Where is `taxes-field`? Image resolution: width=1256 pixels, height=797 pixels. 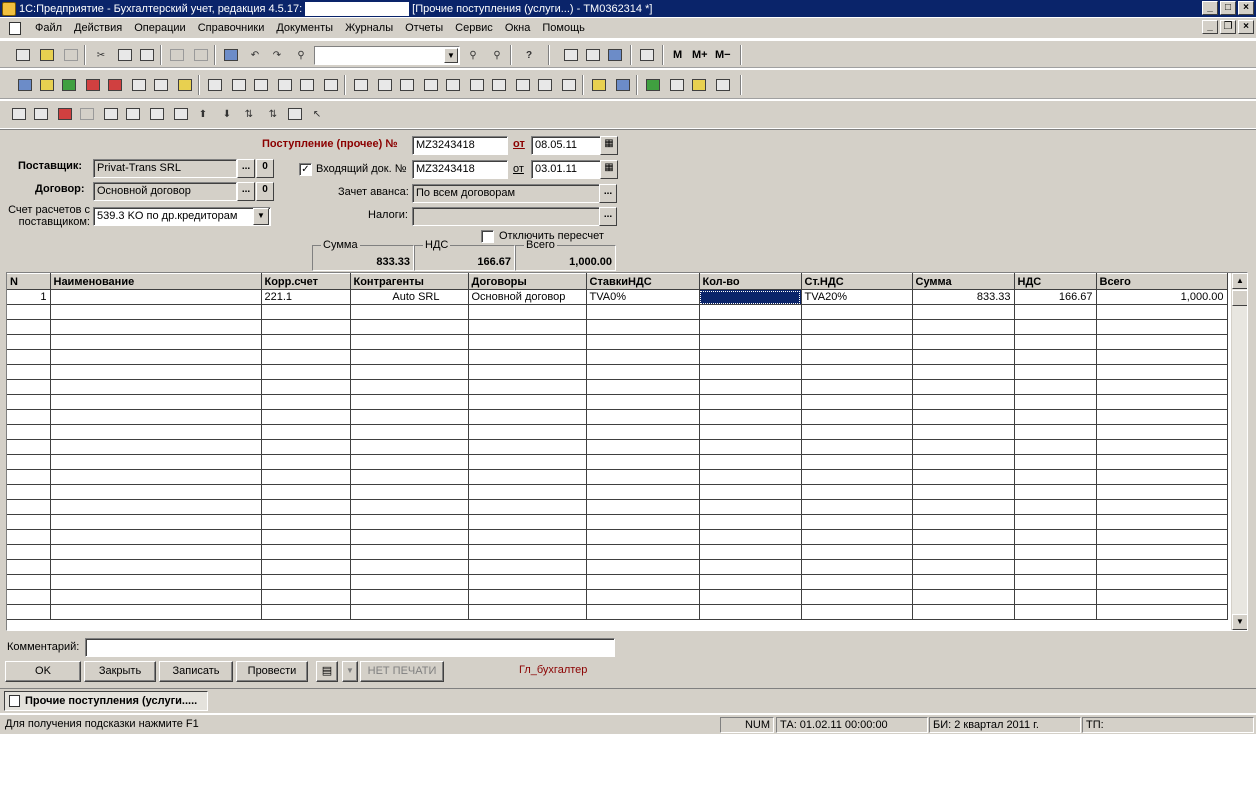 taxes-field is located at coordinates (506, 216).